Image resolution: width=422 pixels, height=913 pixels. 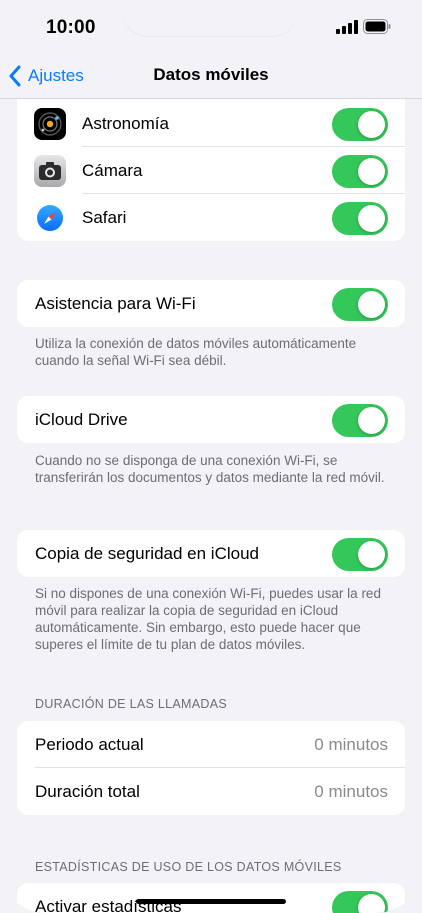 I want to click on status-bar: 10:00, so click(x=211, y=27).